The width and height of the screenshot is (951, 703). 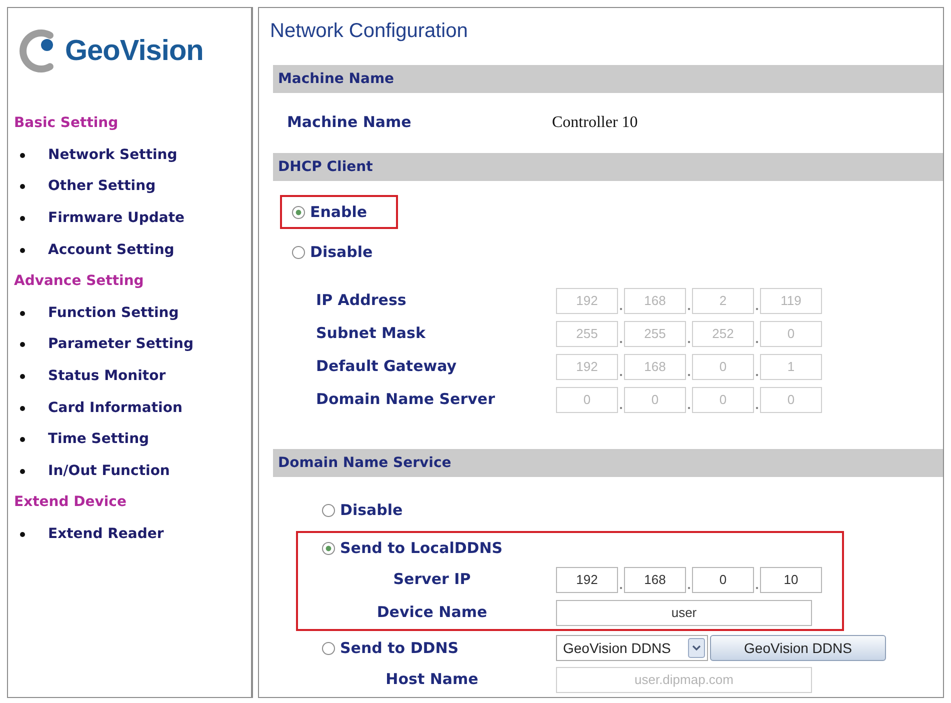 What do you see at coordinates (405, 399) in the screenshot?
I see `field-label: Domain Name Server` at bounding box center [405, 399].